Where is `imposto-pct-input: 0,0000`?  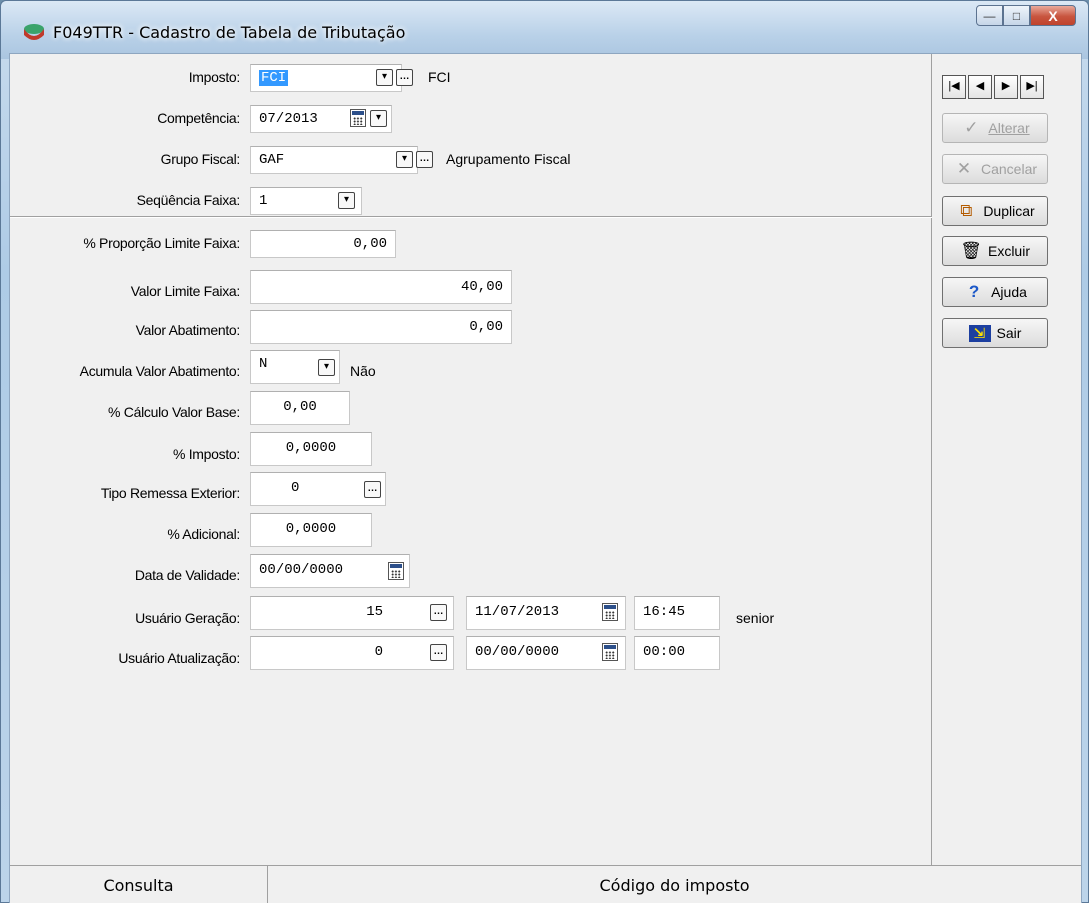
imposto-pct-input: 0,0000 is located at coordinates (311, 449).